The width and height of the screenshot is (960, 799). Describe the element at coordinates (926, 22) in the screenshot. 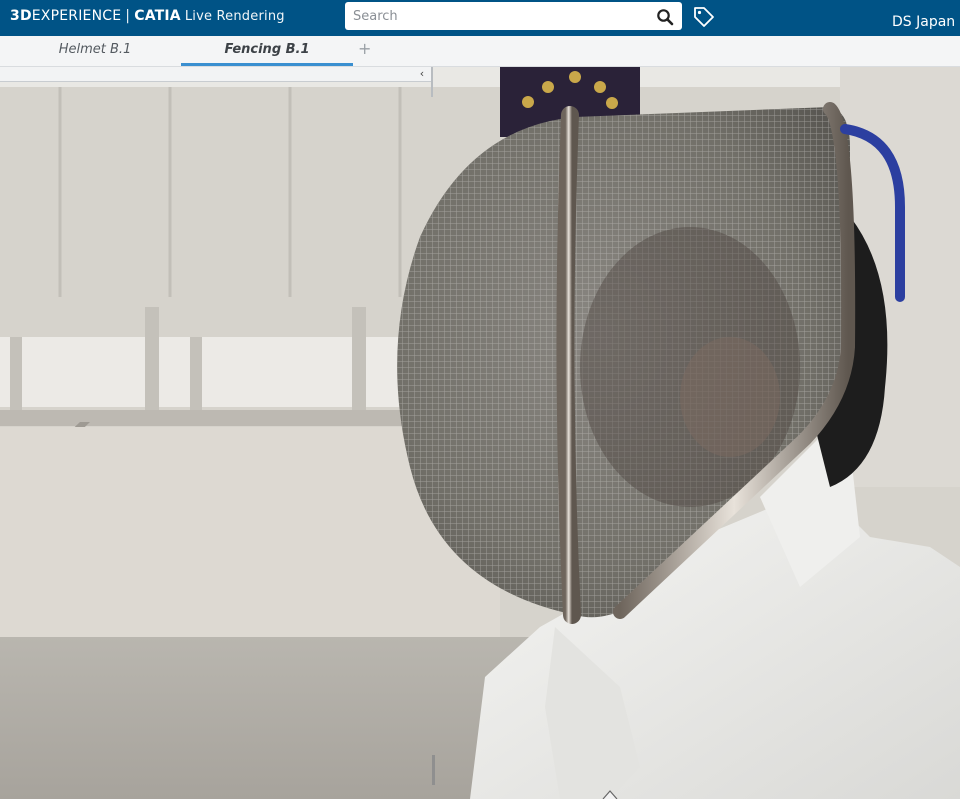

I see `user-account-label: DS Japan -` at that location.